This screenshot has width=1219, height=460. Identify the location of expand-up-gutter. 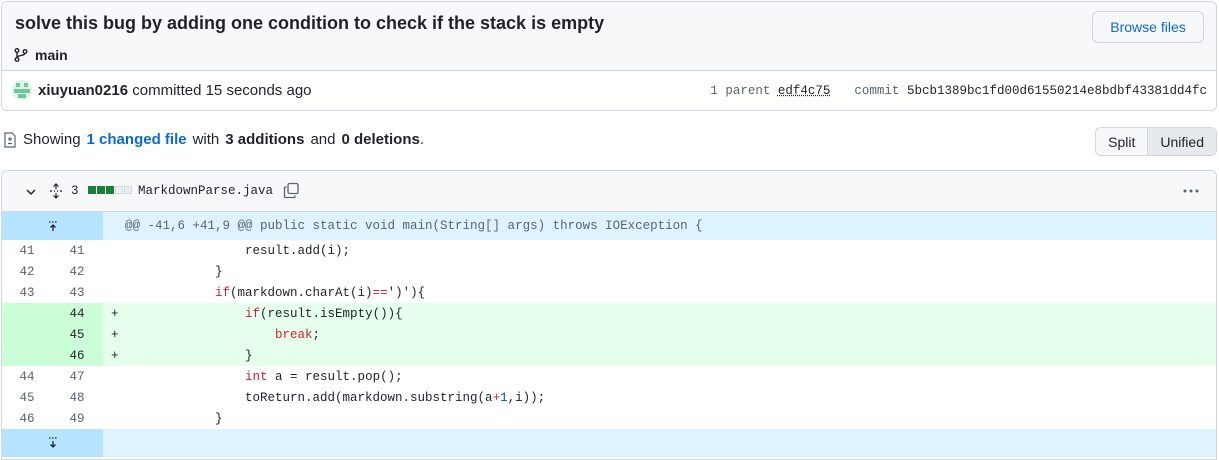
(52, 226).